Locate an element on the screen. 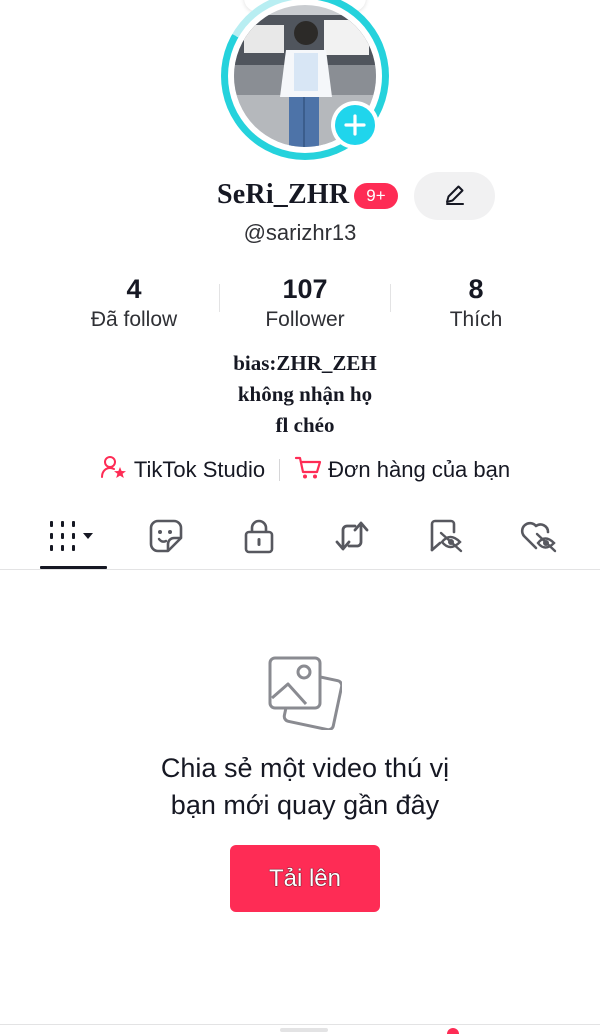  display-name: SeRi_ZHR is located at coordinates (283, 194).